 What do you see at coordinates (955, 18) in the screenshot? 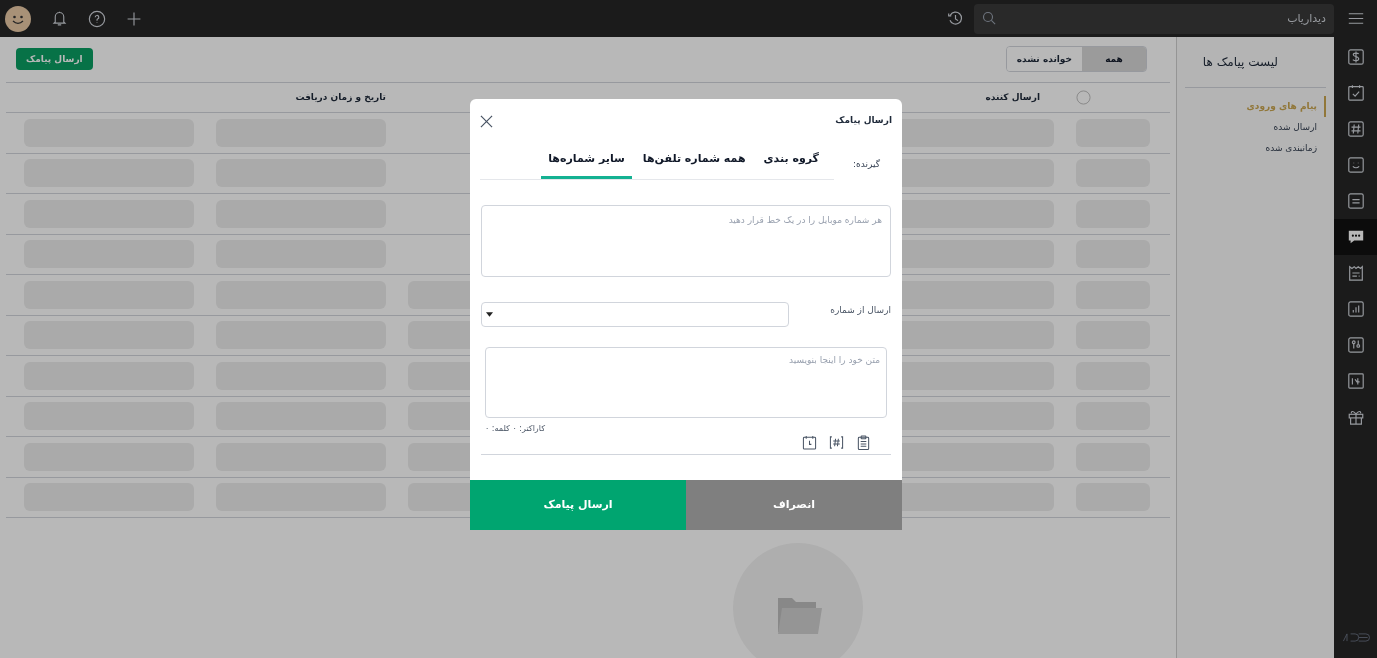
I see `history-icon` at bounding box center [955, 18].